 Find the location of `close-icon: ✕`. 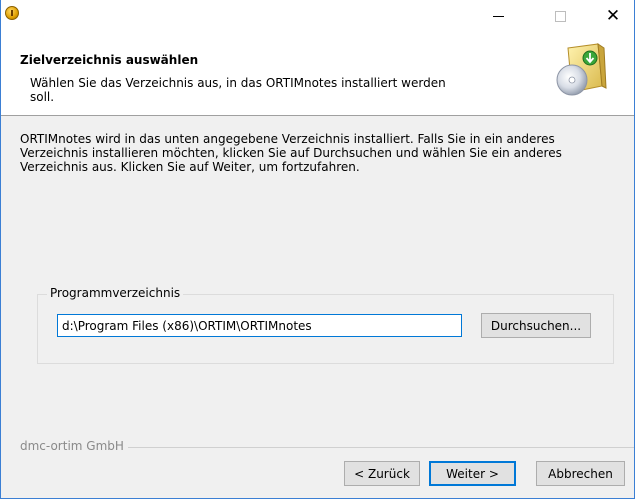

close-icon: ✕ is located at coordinates (613, 16).